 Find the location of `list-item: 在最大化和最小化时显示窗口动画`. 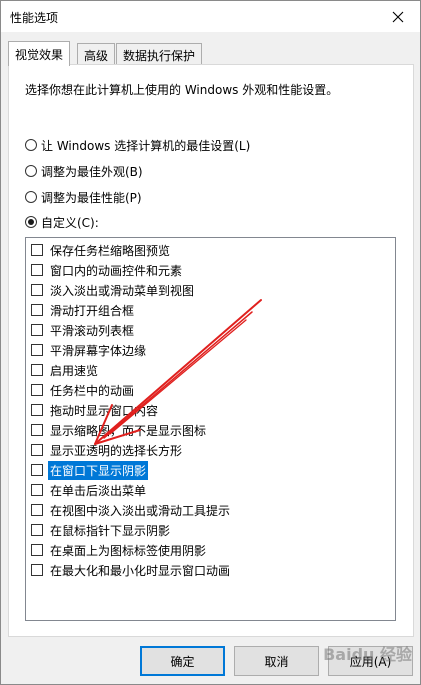

list-item: 在最大化和最小化时显示窗口动画 is located at coordinates (210, 570).